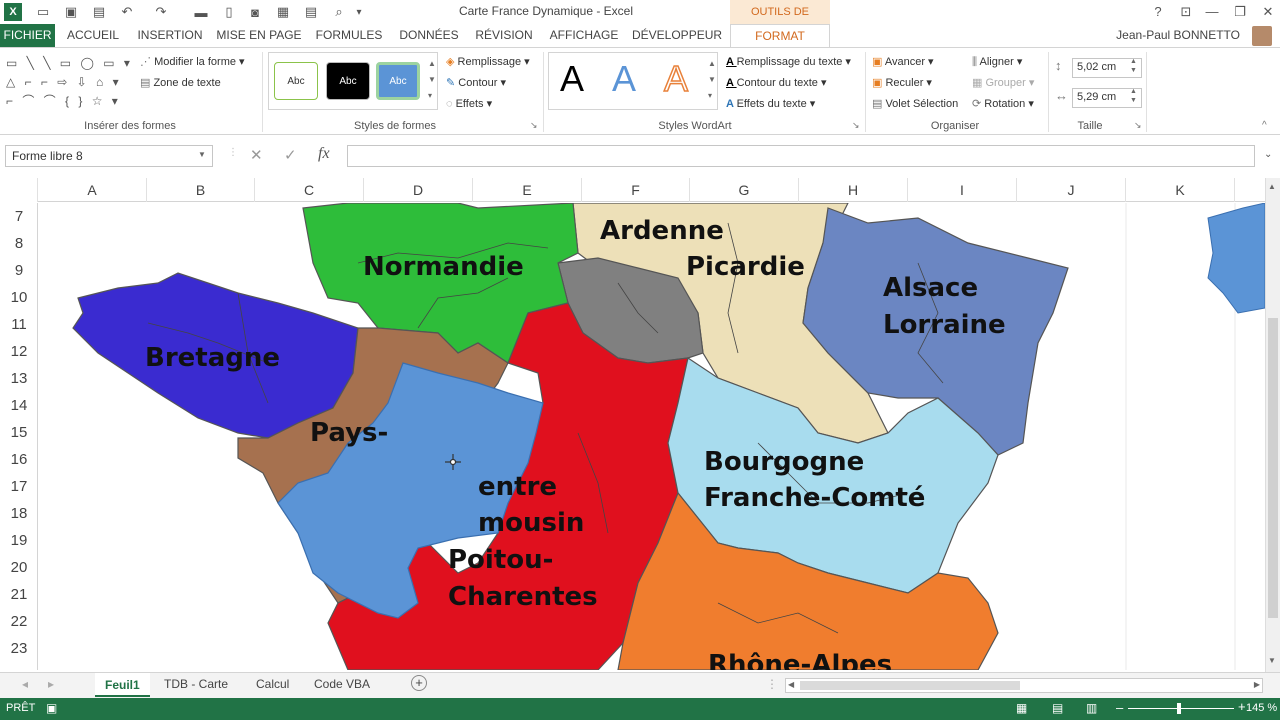 This screenshot has height=720, width=1280. Describe the element at coordinates (744, 190) in the screenshot. I see `column-header-g: G` at that location.